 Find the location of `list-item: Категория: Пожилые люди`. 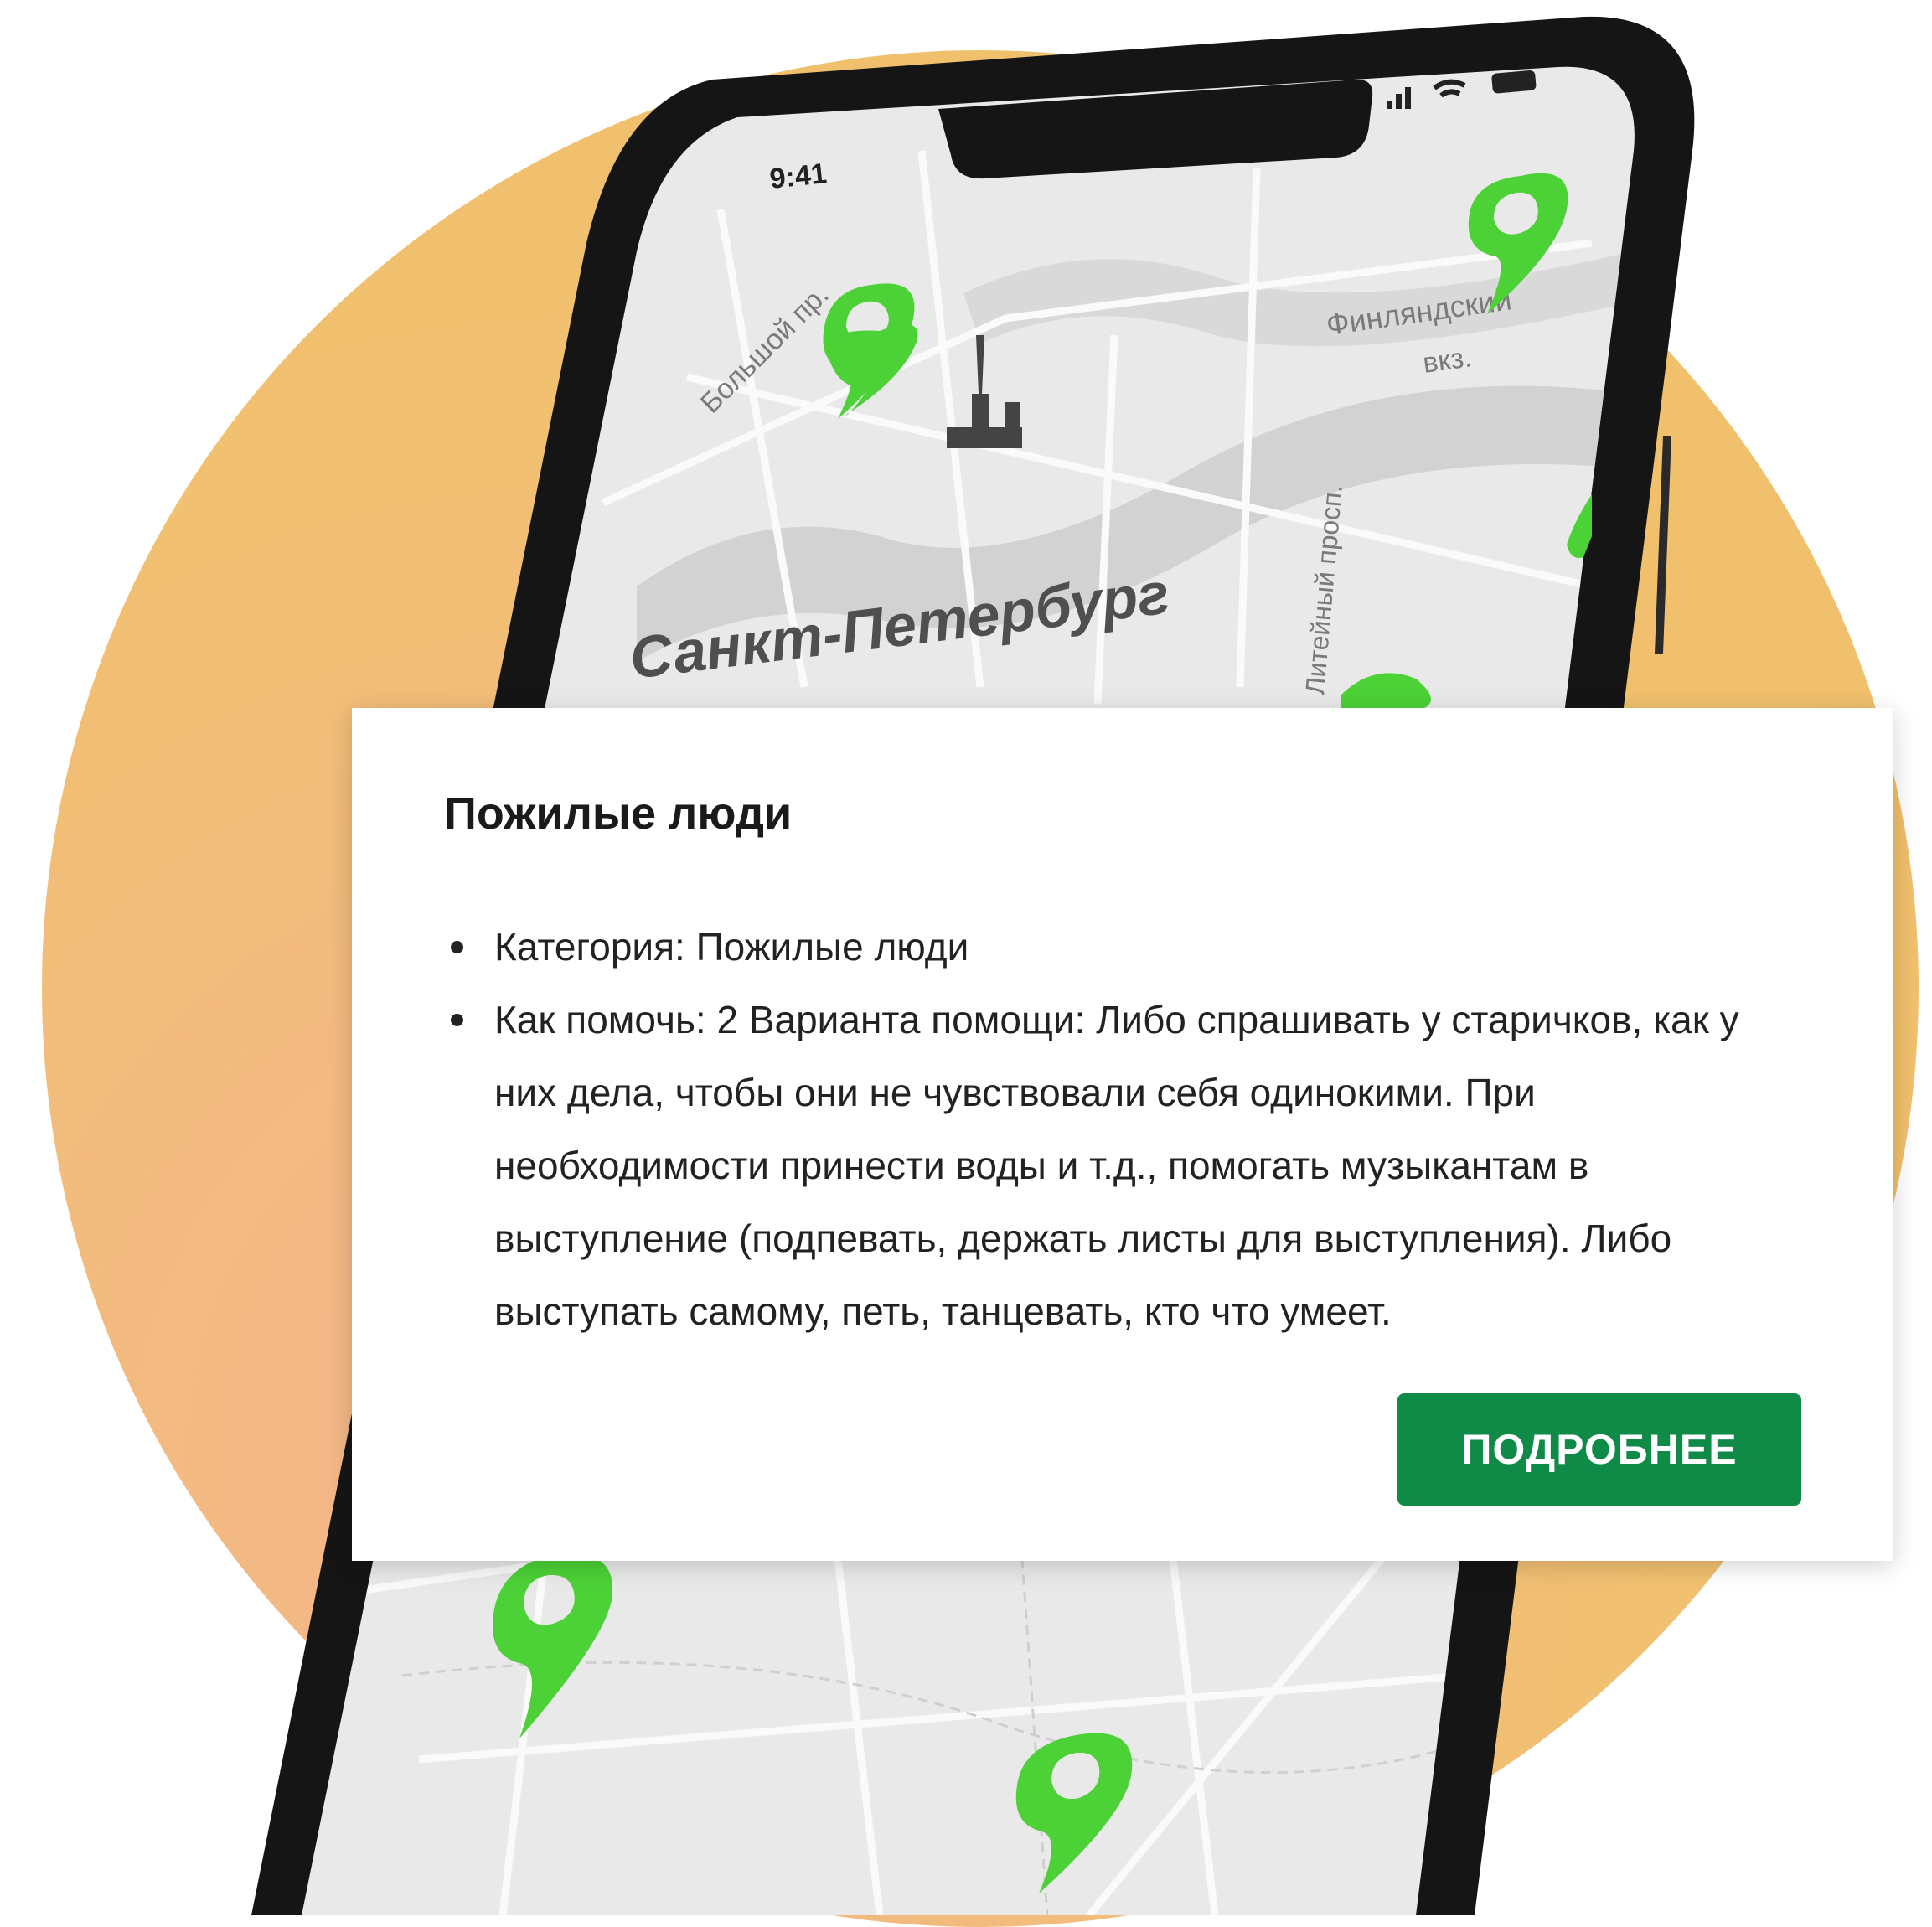

list-item: Категория: Пожилые люди is located at coordinates (1122, 947).